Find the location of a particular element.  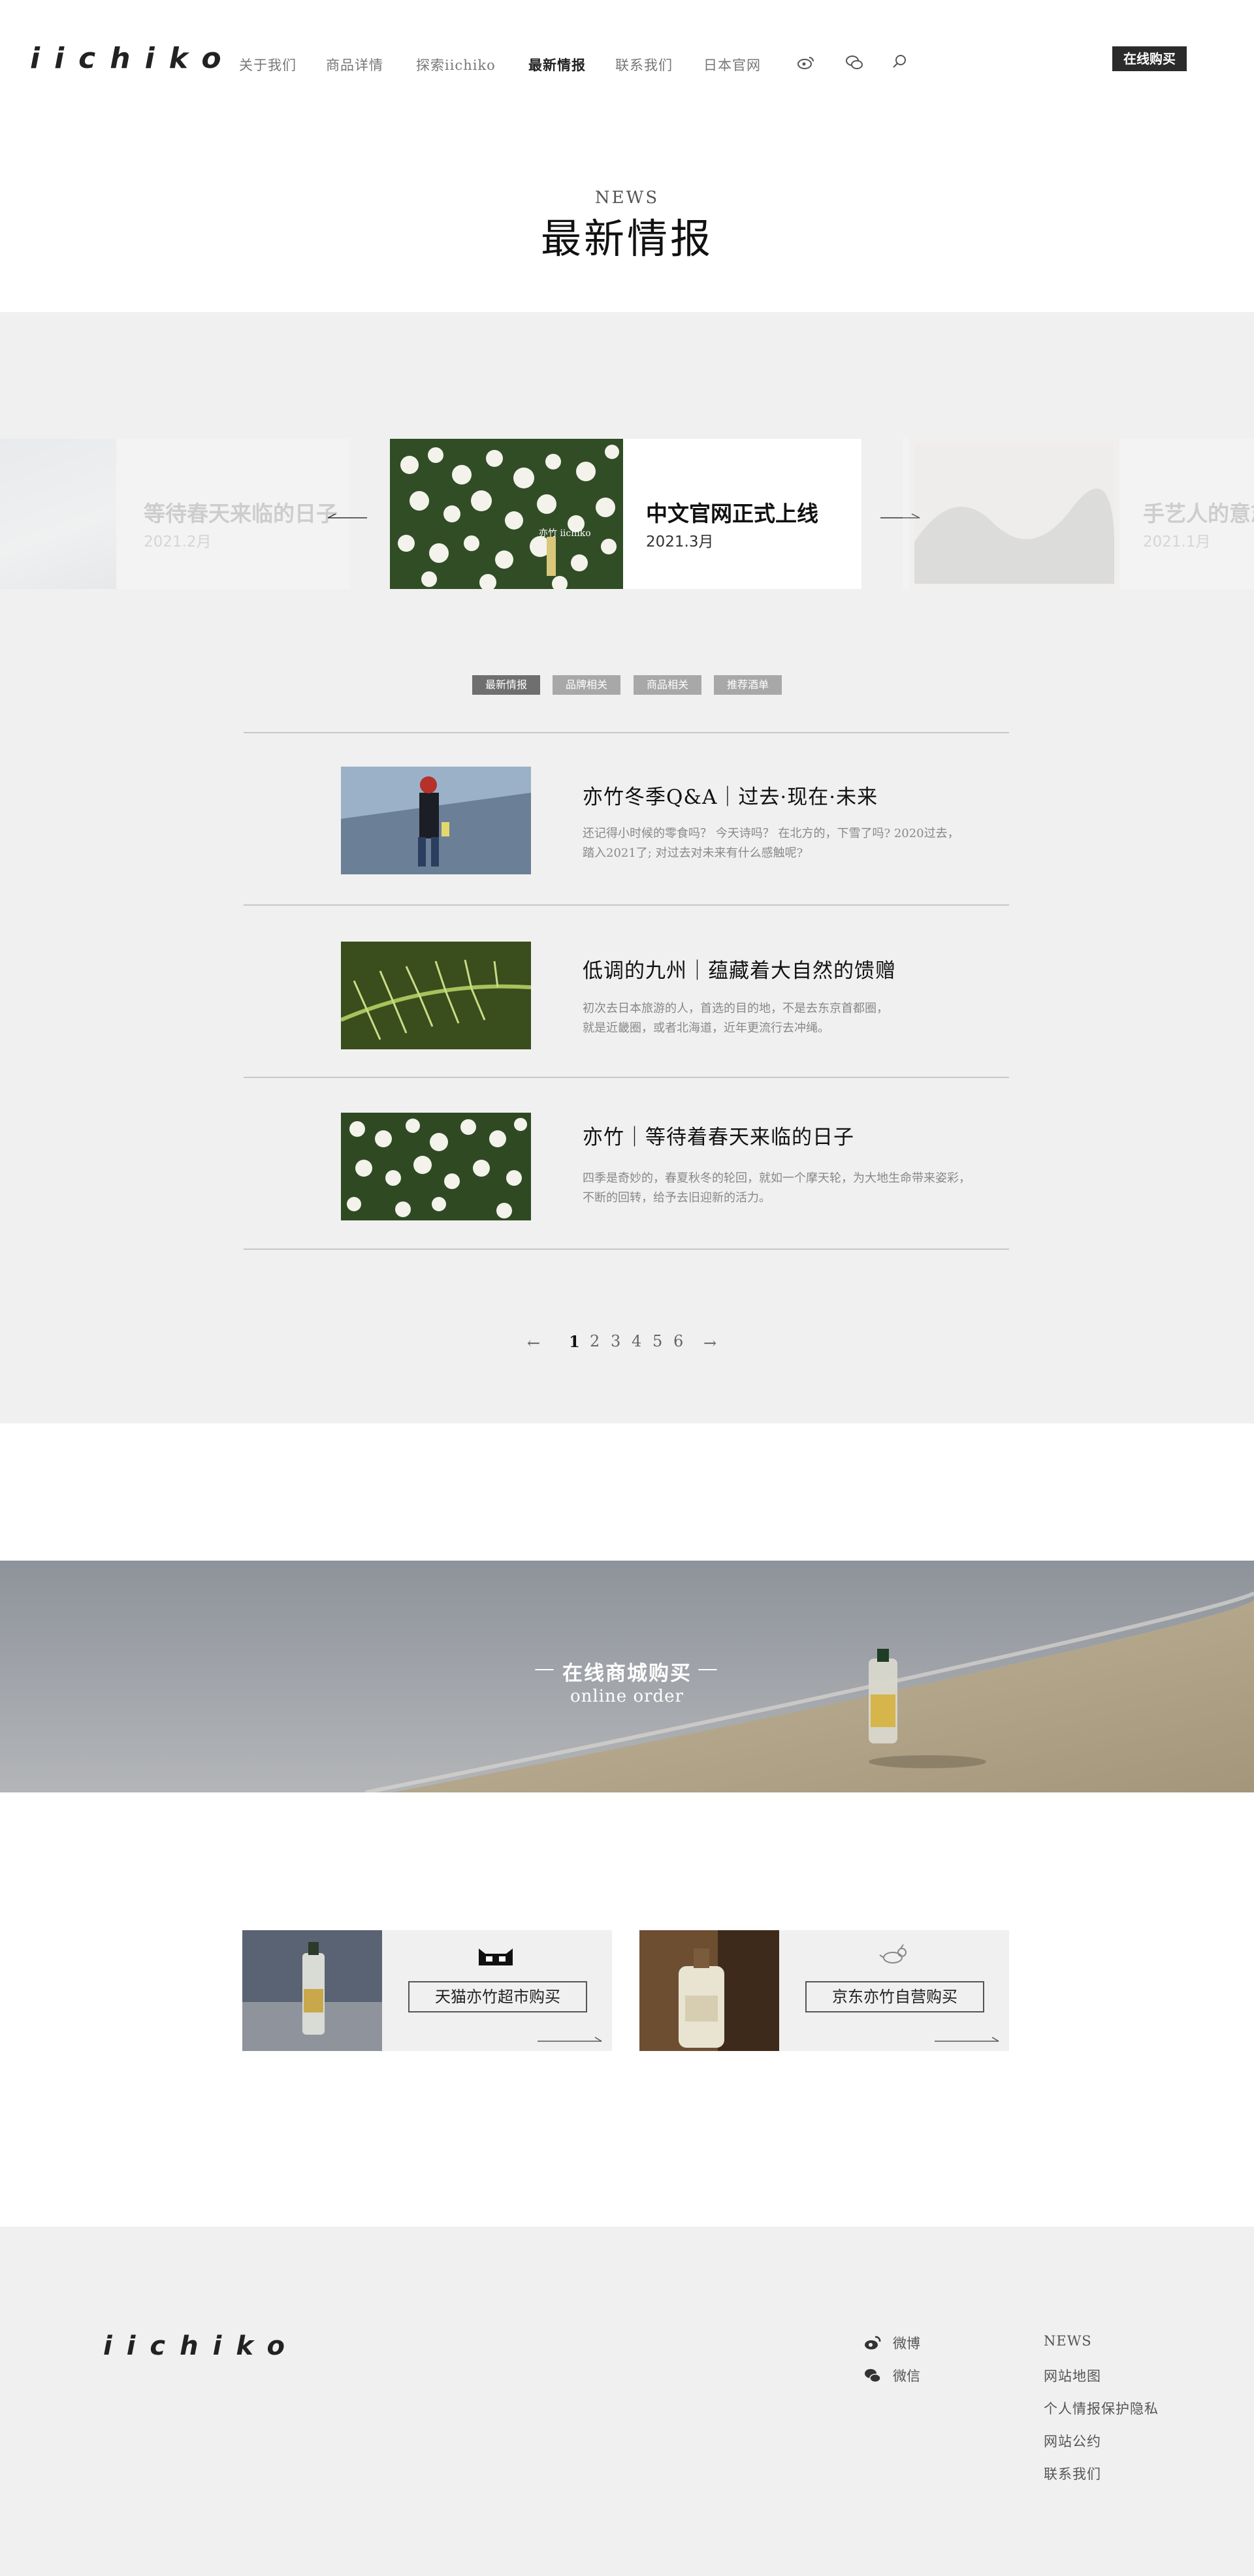

article-desc-line: 踏入2021了; 对过去对未来有什么感触呢? is located at coordinates (693, 853).